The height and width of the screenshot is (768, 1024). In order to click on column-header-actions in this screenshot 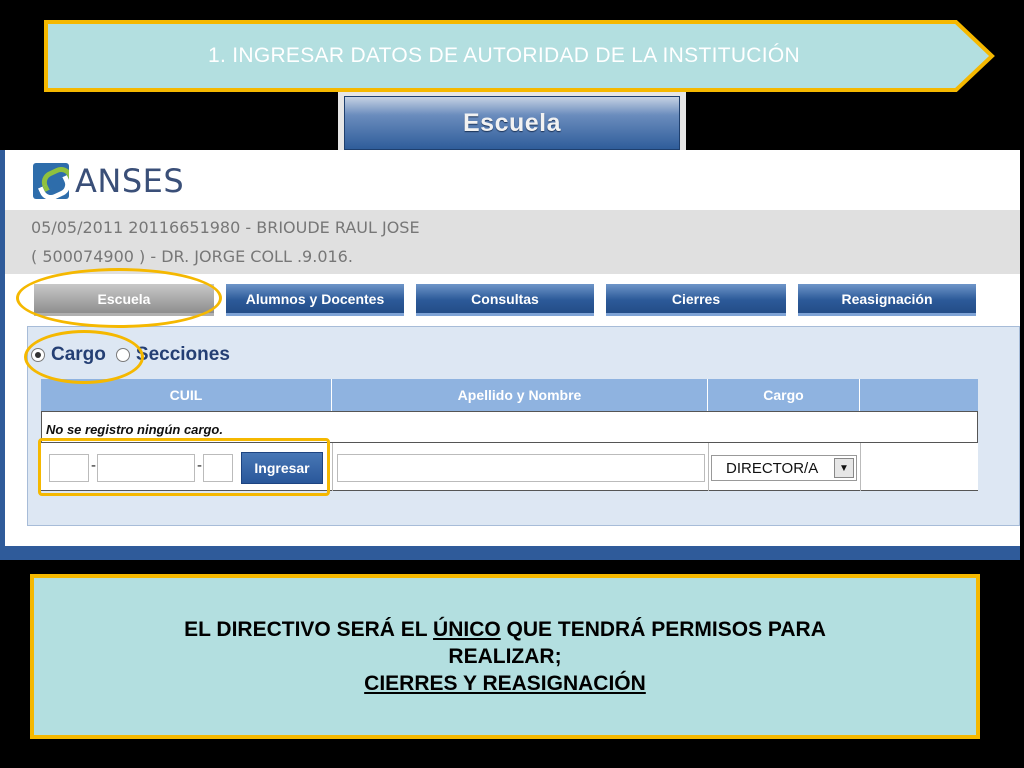, I will do `click(919, 395)`.